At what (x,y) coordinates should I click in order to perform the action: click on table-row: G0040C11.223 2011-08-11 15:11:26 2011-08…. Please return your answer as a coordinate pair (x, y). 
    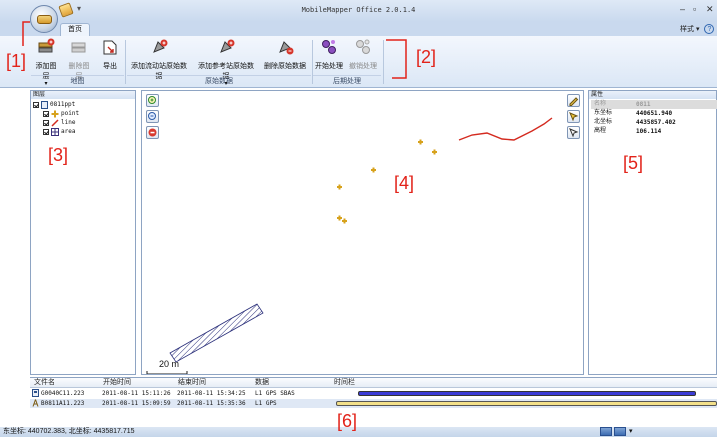
    Looking at the image, I should click on (373, 393).